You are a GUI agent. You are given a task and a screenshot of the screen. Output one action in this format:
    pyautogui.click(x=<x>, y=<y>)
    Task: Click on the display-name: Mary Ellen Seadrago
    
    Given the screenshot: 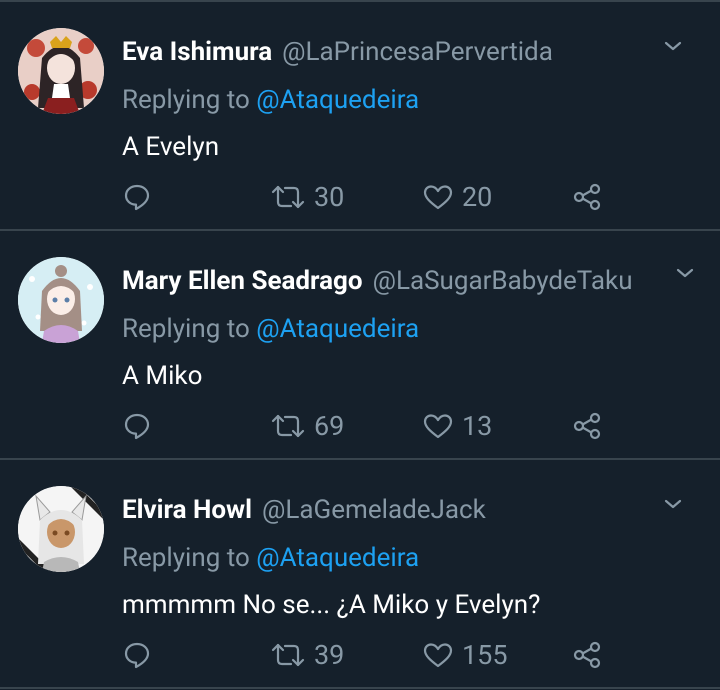 What is the action you would take?
    pyautogui.click(x=242, y=281)
    